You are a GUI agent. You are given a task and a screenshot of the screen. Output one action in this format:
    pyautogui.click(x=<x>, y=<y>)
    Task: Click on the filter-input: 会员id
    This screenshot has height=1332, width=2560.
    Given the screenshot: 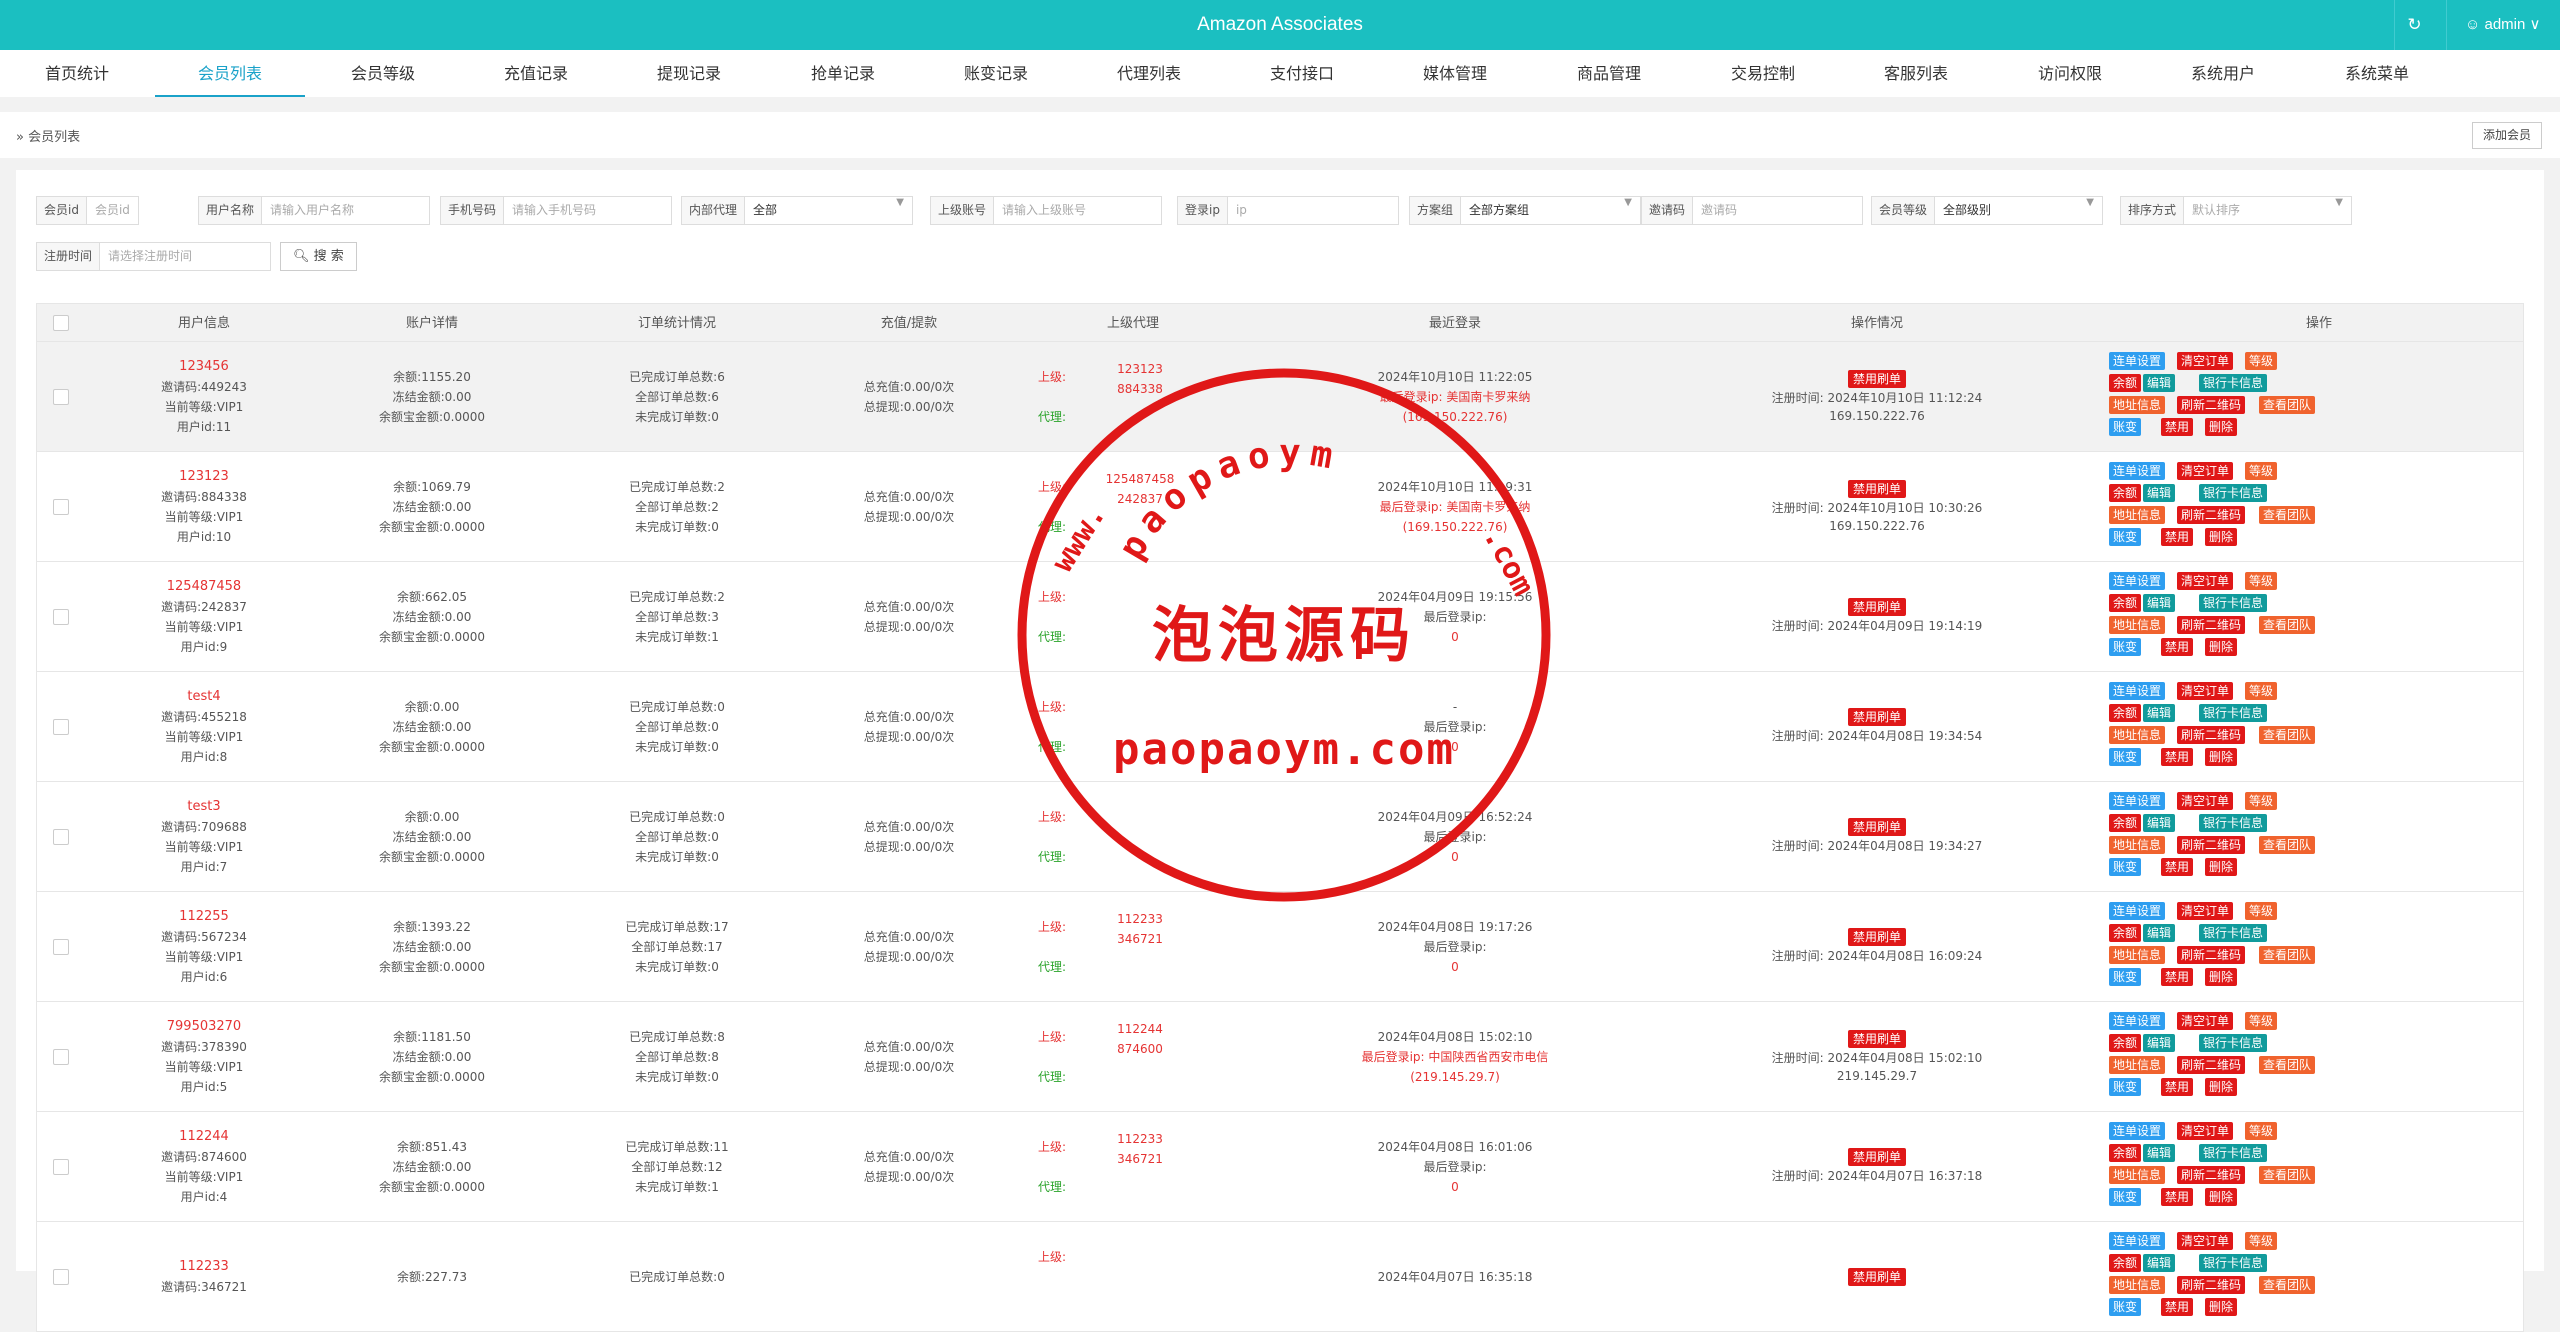 What is the action you would take?
    pyautogui.click(x=112, y=210)
    